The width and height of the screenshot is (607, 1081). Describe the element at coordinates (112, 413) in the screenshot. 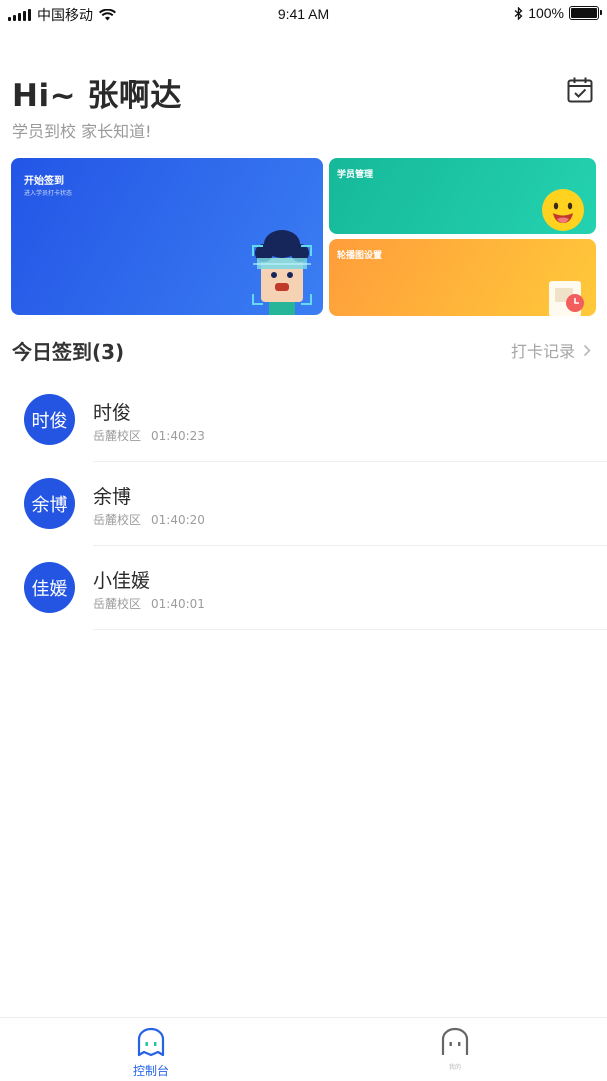

I see `student-name: 时俊` at that location.